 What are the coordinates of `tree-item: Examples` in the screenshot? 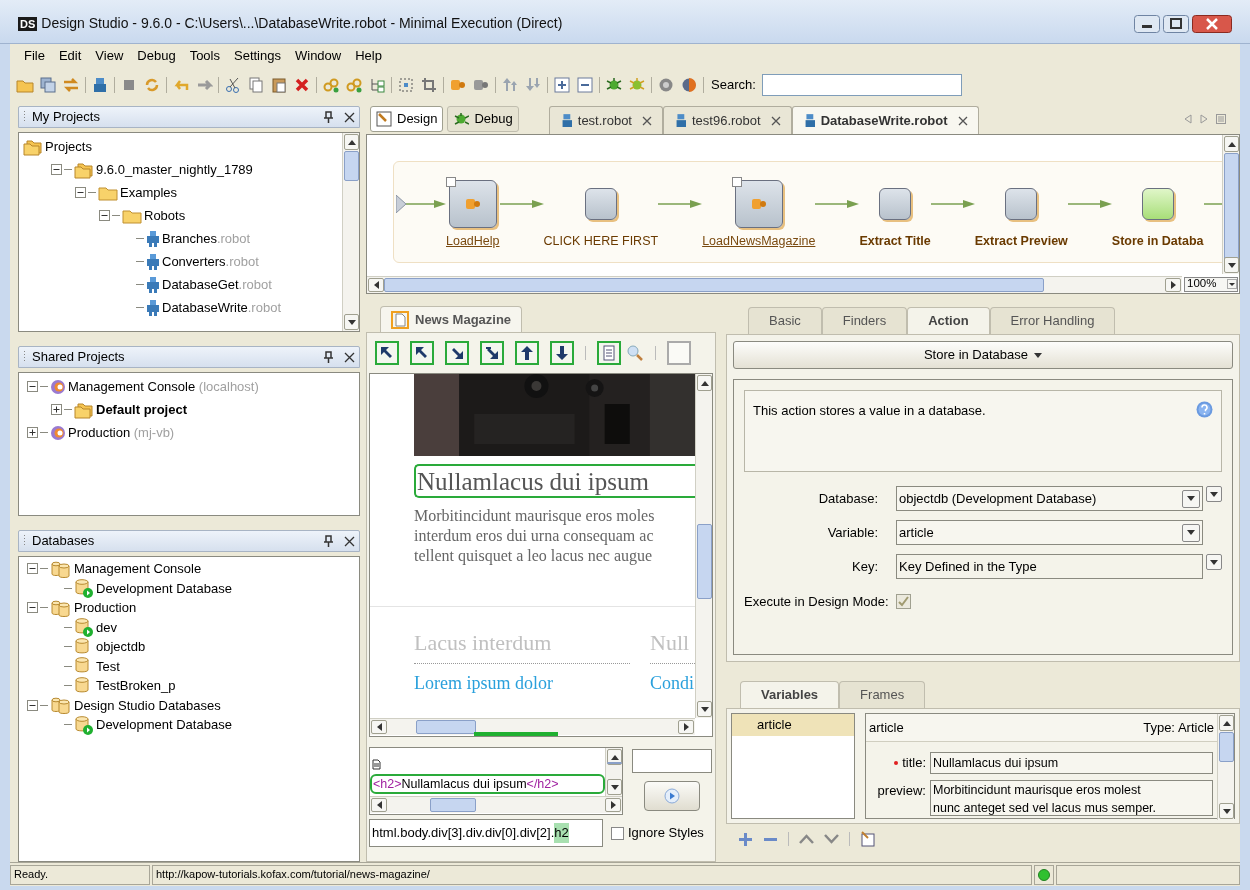 It's located at (149, 192).